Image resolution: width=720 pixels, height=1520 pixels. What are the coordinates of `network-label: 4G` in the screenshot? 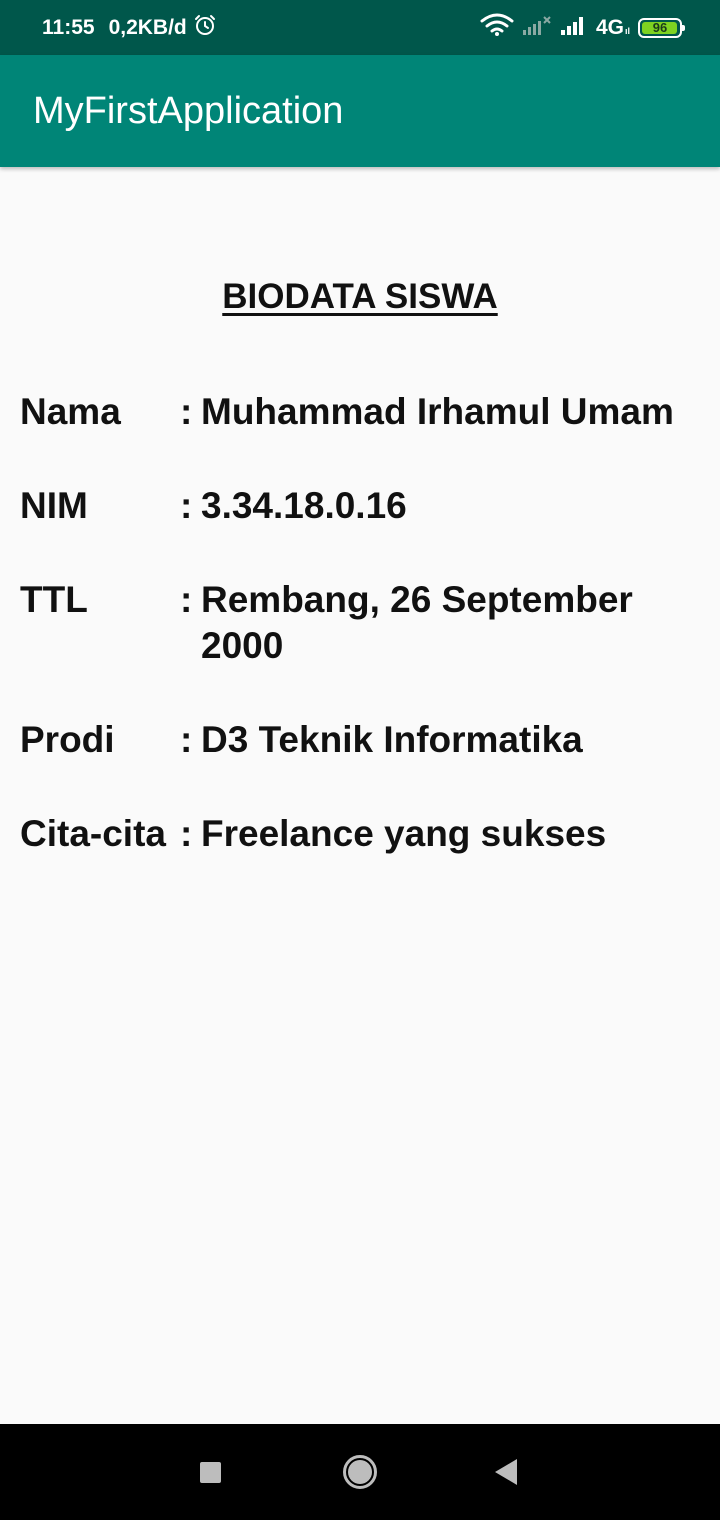 It's located at (609, 27).